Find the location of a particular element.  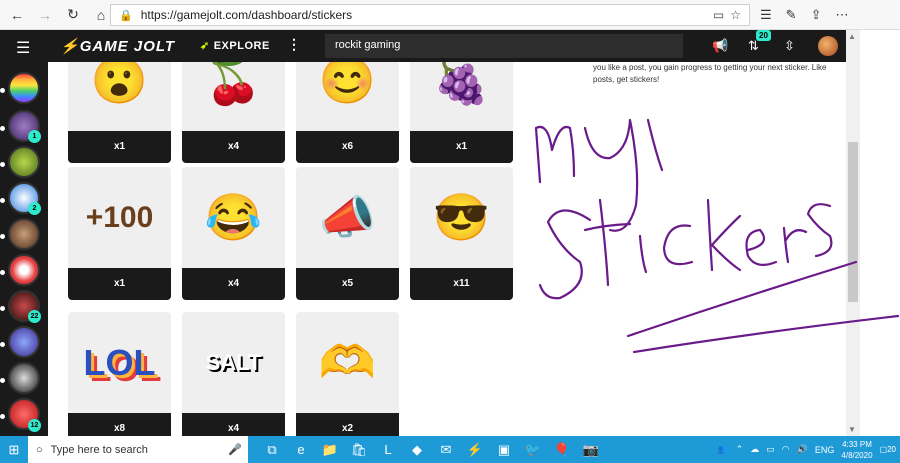

taskbar-search: ○ Type here to search 🎤 is located at coordinates (138, 449).